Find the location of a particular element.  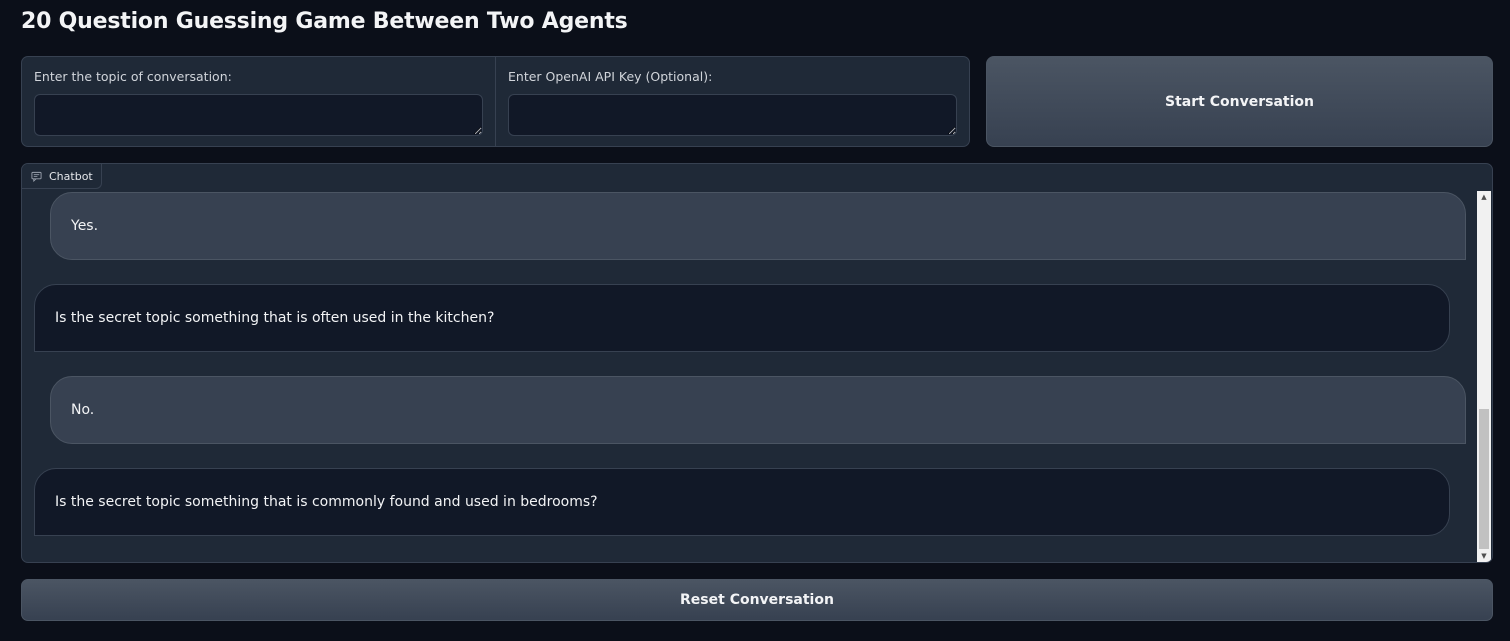

chat-message-bot: No. is located at coordinates (758, 410).